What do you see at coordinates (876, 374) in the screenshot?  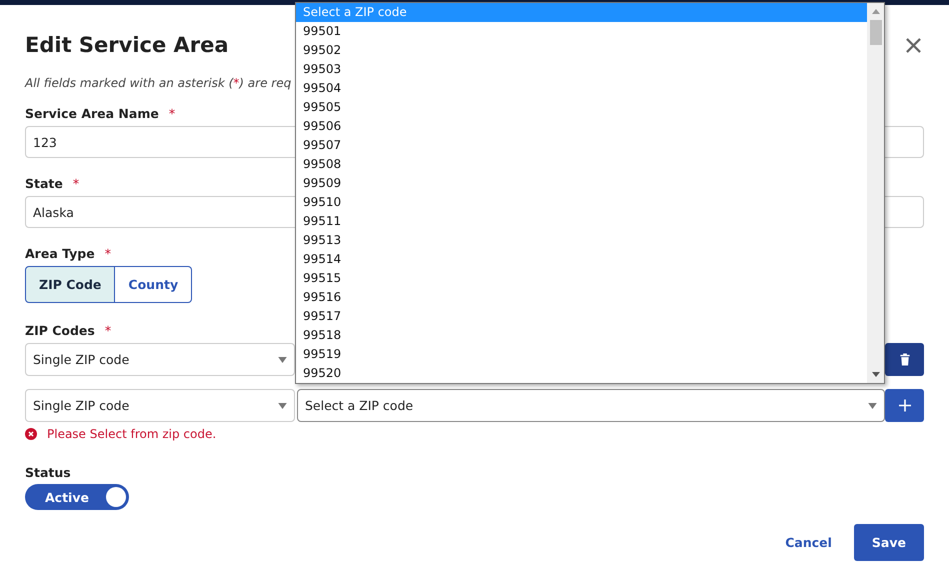 I see `scroll-down-arrow-icon` at bounding box center [876, 374].